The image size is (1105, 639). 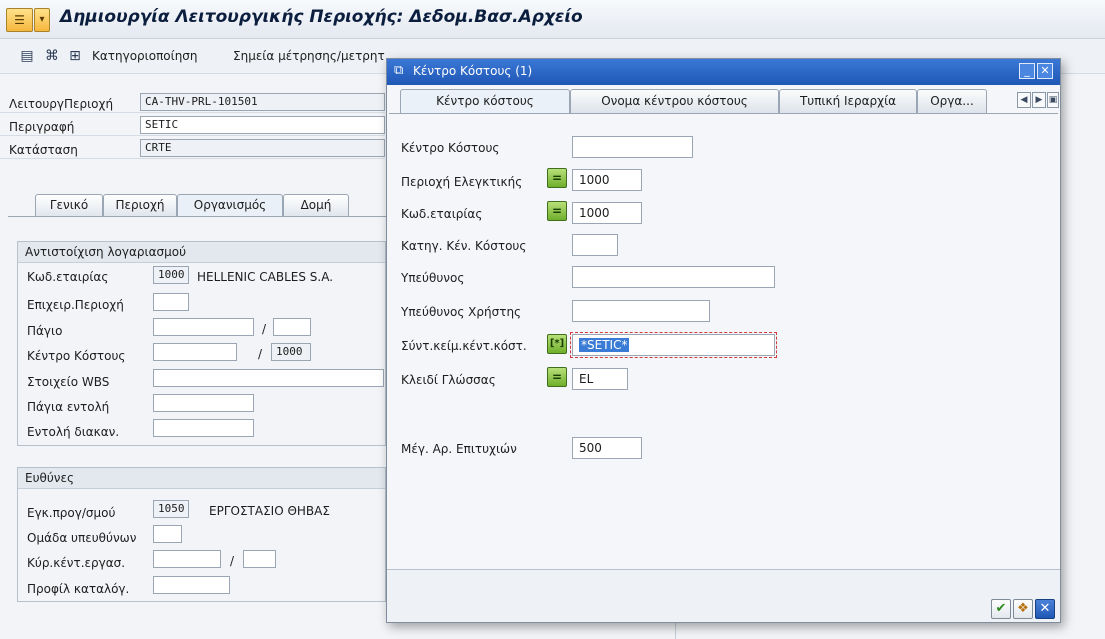 I want to click on planner-group-label: Ομάδα υπευθύνων, so click(x=82, y=538).